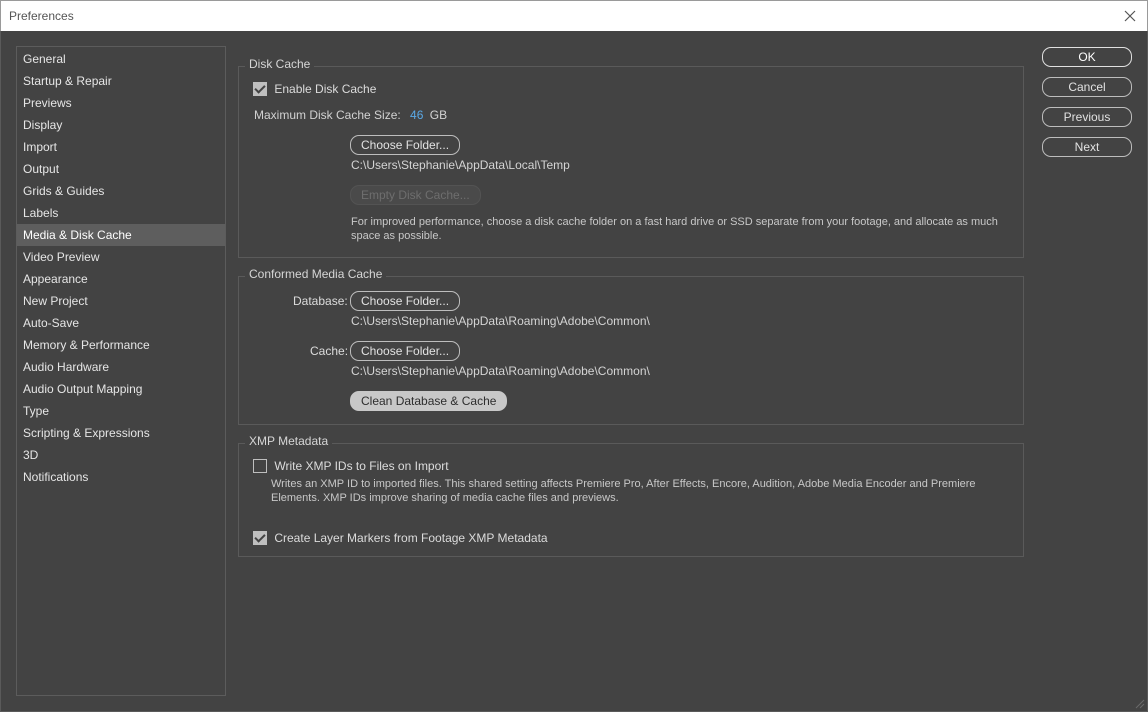 Image resolution: width=1148 pixels, height=712 pixels. I want to click on sidebar-item-type: Type, so click(121, 411).